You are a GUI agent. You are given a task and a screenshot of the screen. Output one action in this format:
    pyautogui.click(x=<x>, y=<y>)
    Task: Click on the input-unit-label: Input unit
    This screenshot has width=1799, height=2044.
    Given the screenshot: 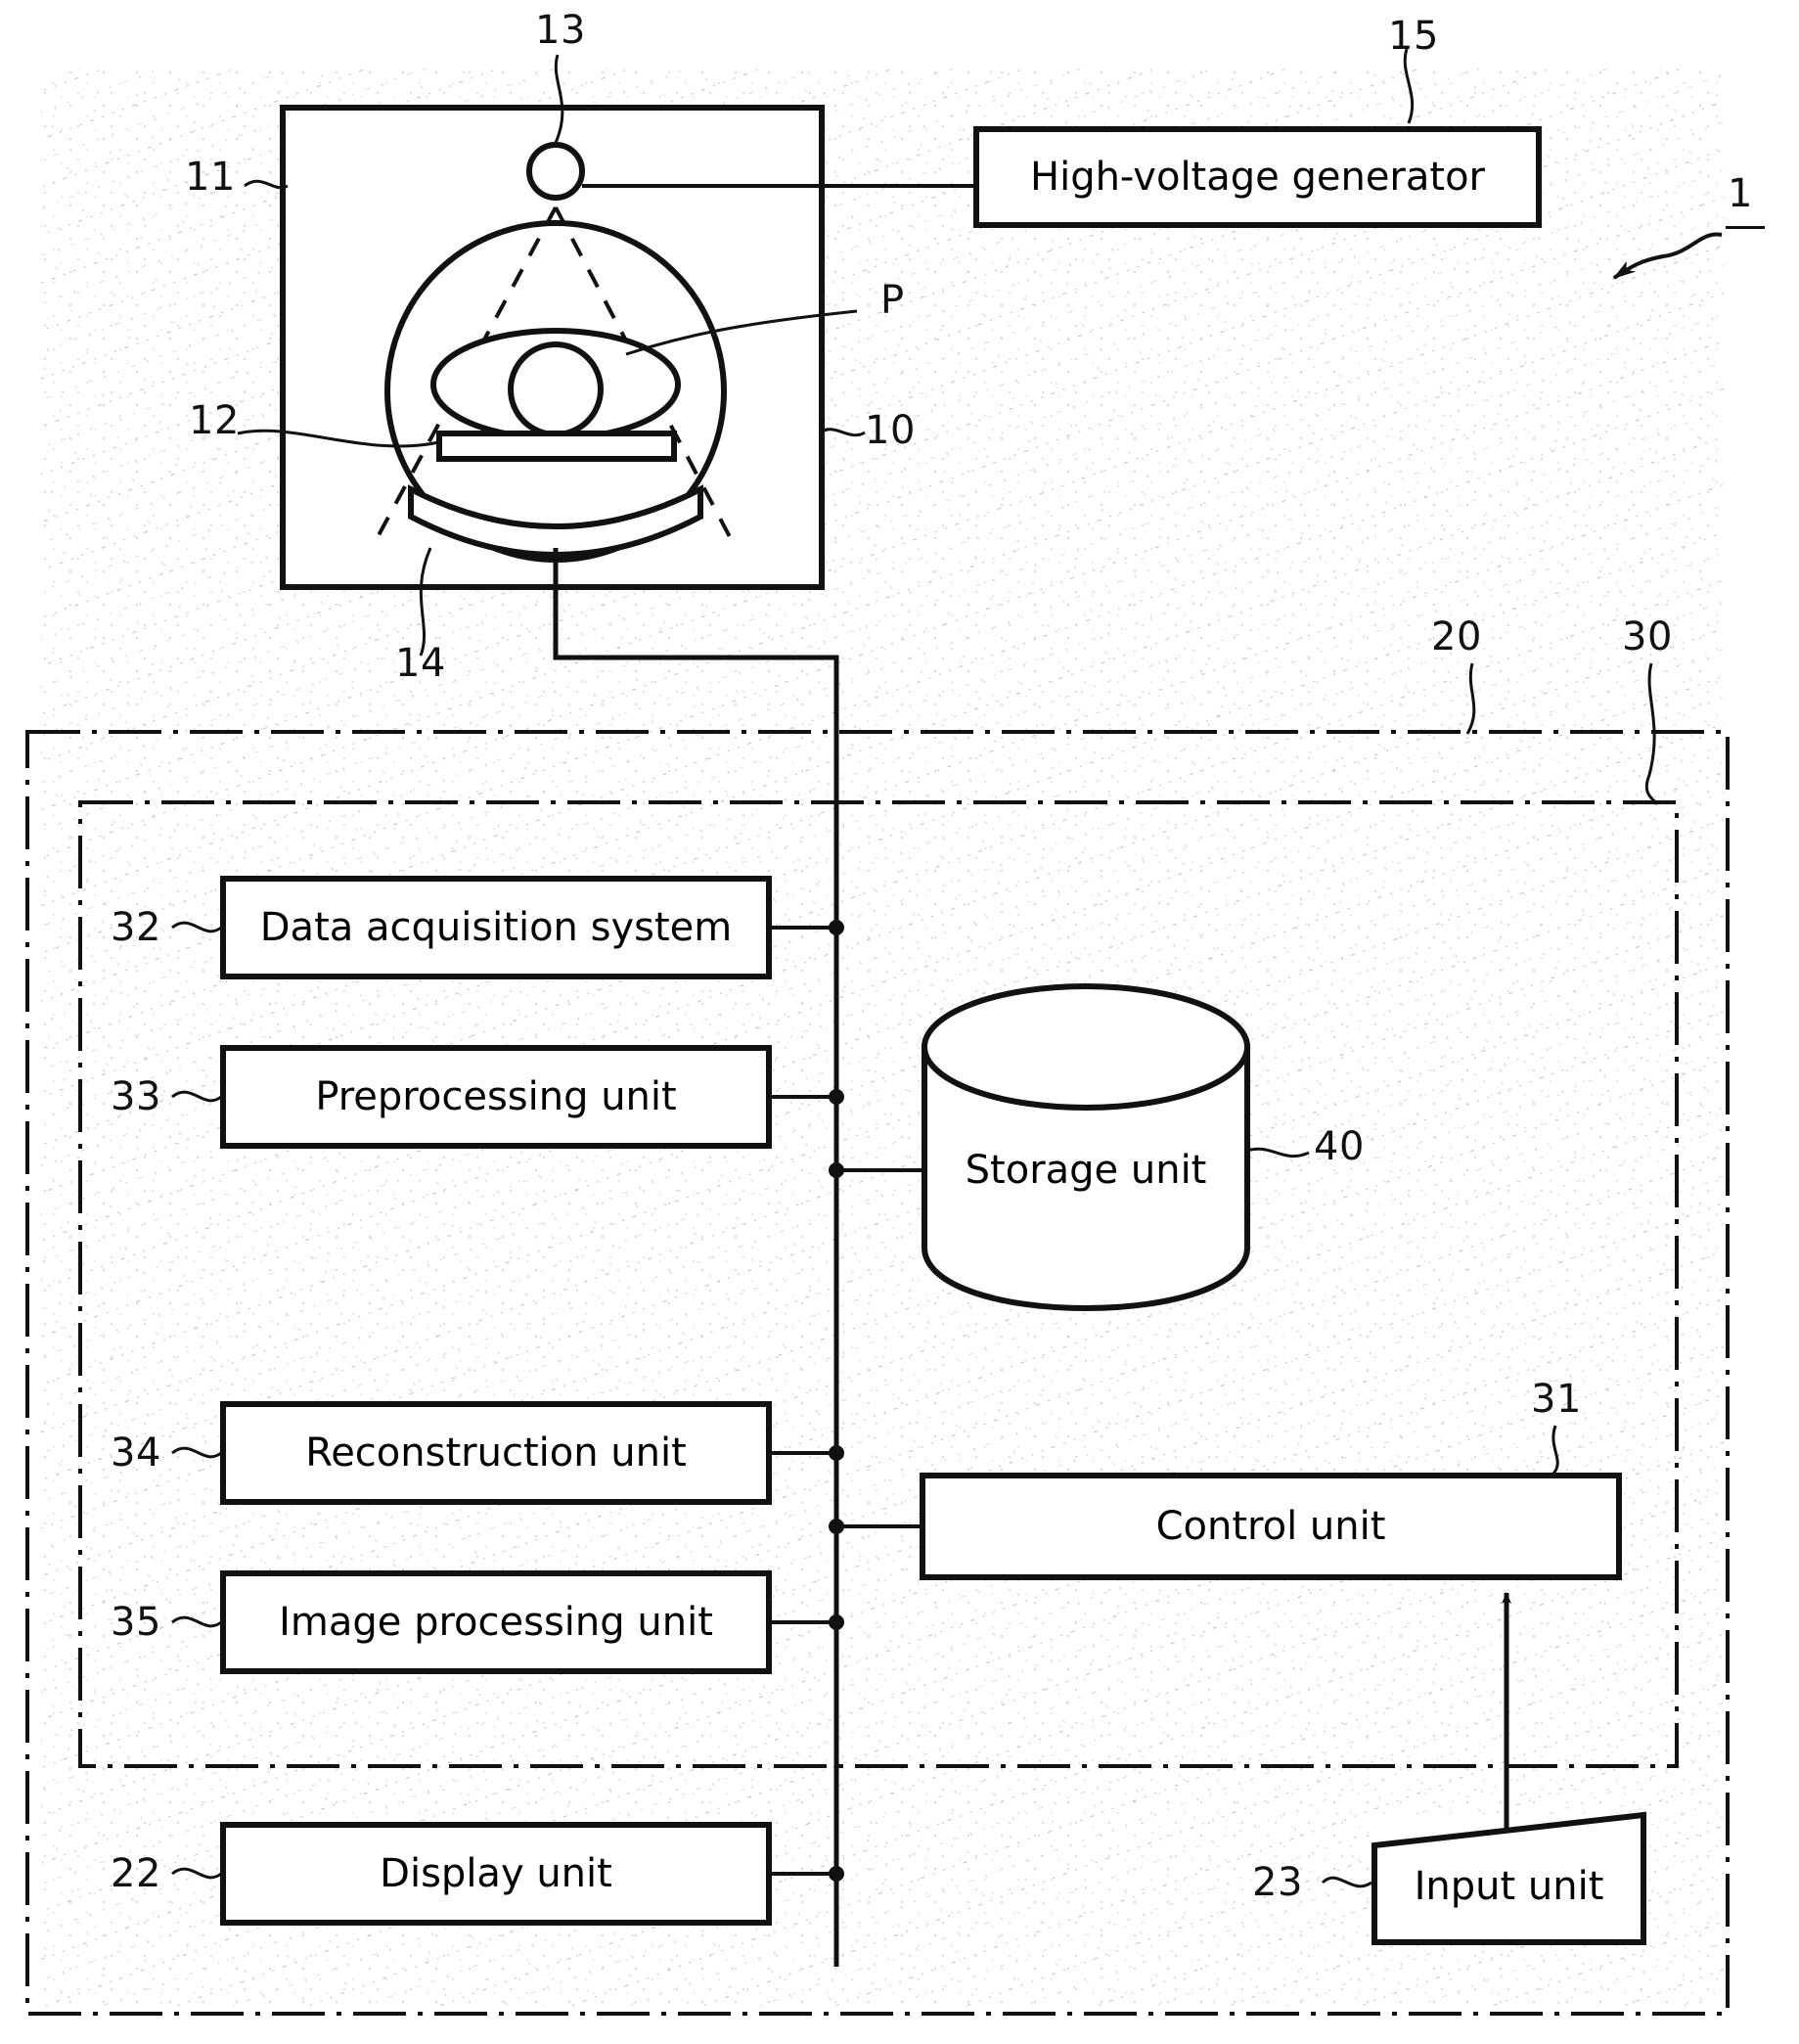 What is the action you would take?
    pyautogui.click(x=1509, y=1886)
    